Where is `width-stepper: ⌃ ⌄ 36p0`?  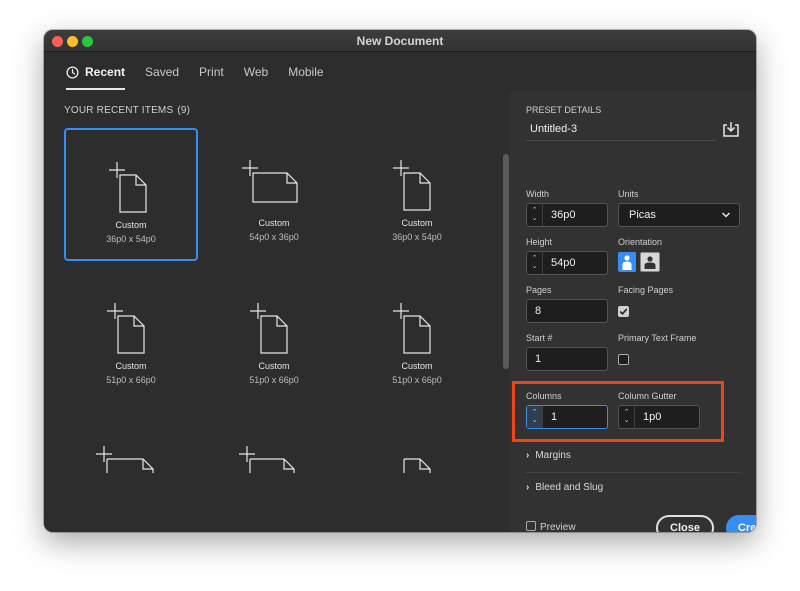 width-stepper: ⌃ ⌄ 36p0 is located at coordinates (567, 215).